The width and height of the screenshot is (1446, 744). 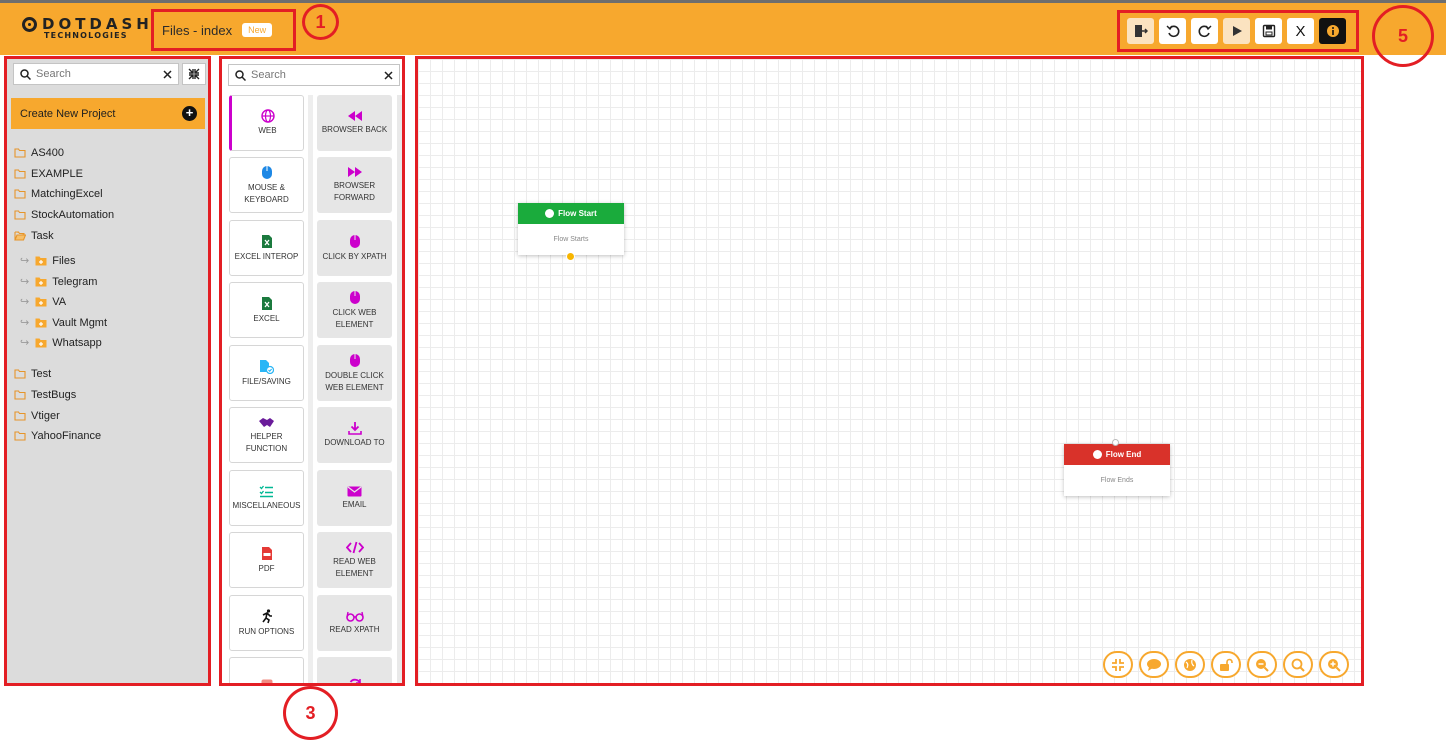 I want to click on close-icon: X, so click(x=1300, y=31).